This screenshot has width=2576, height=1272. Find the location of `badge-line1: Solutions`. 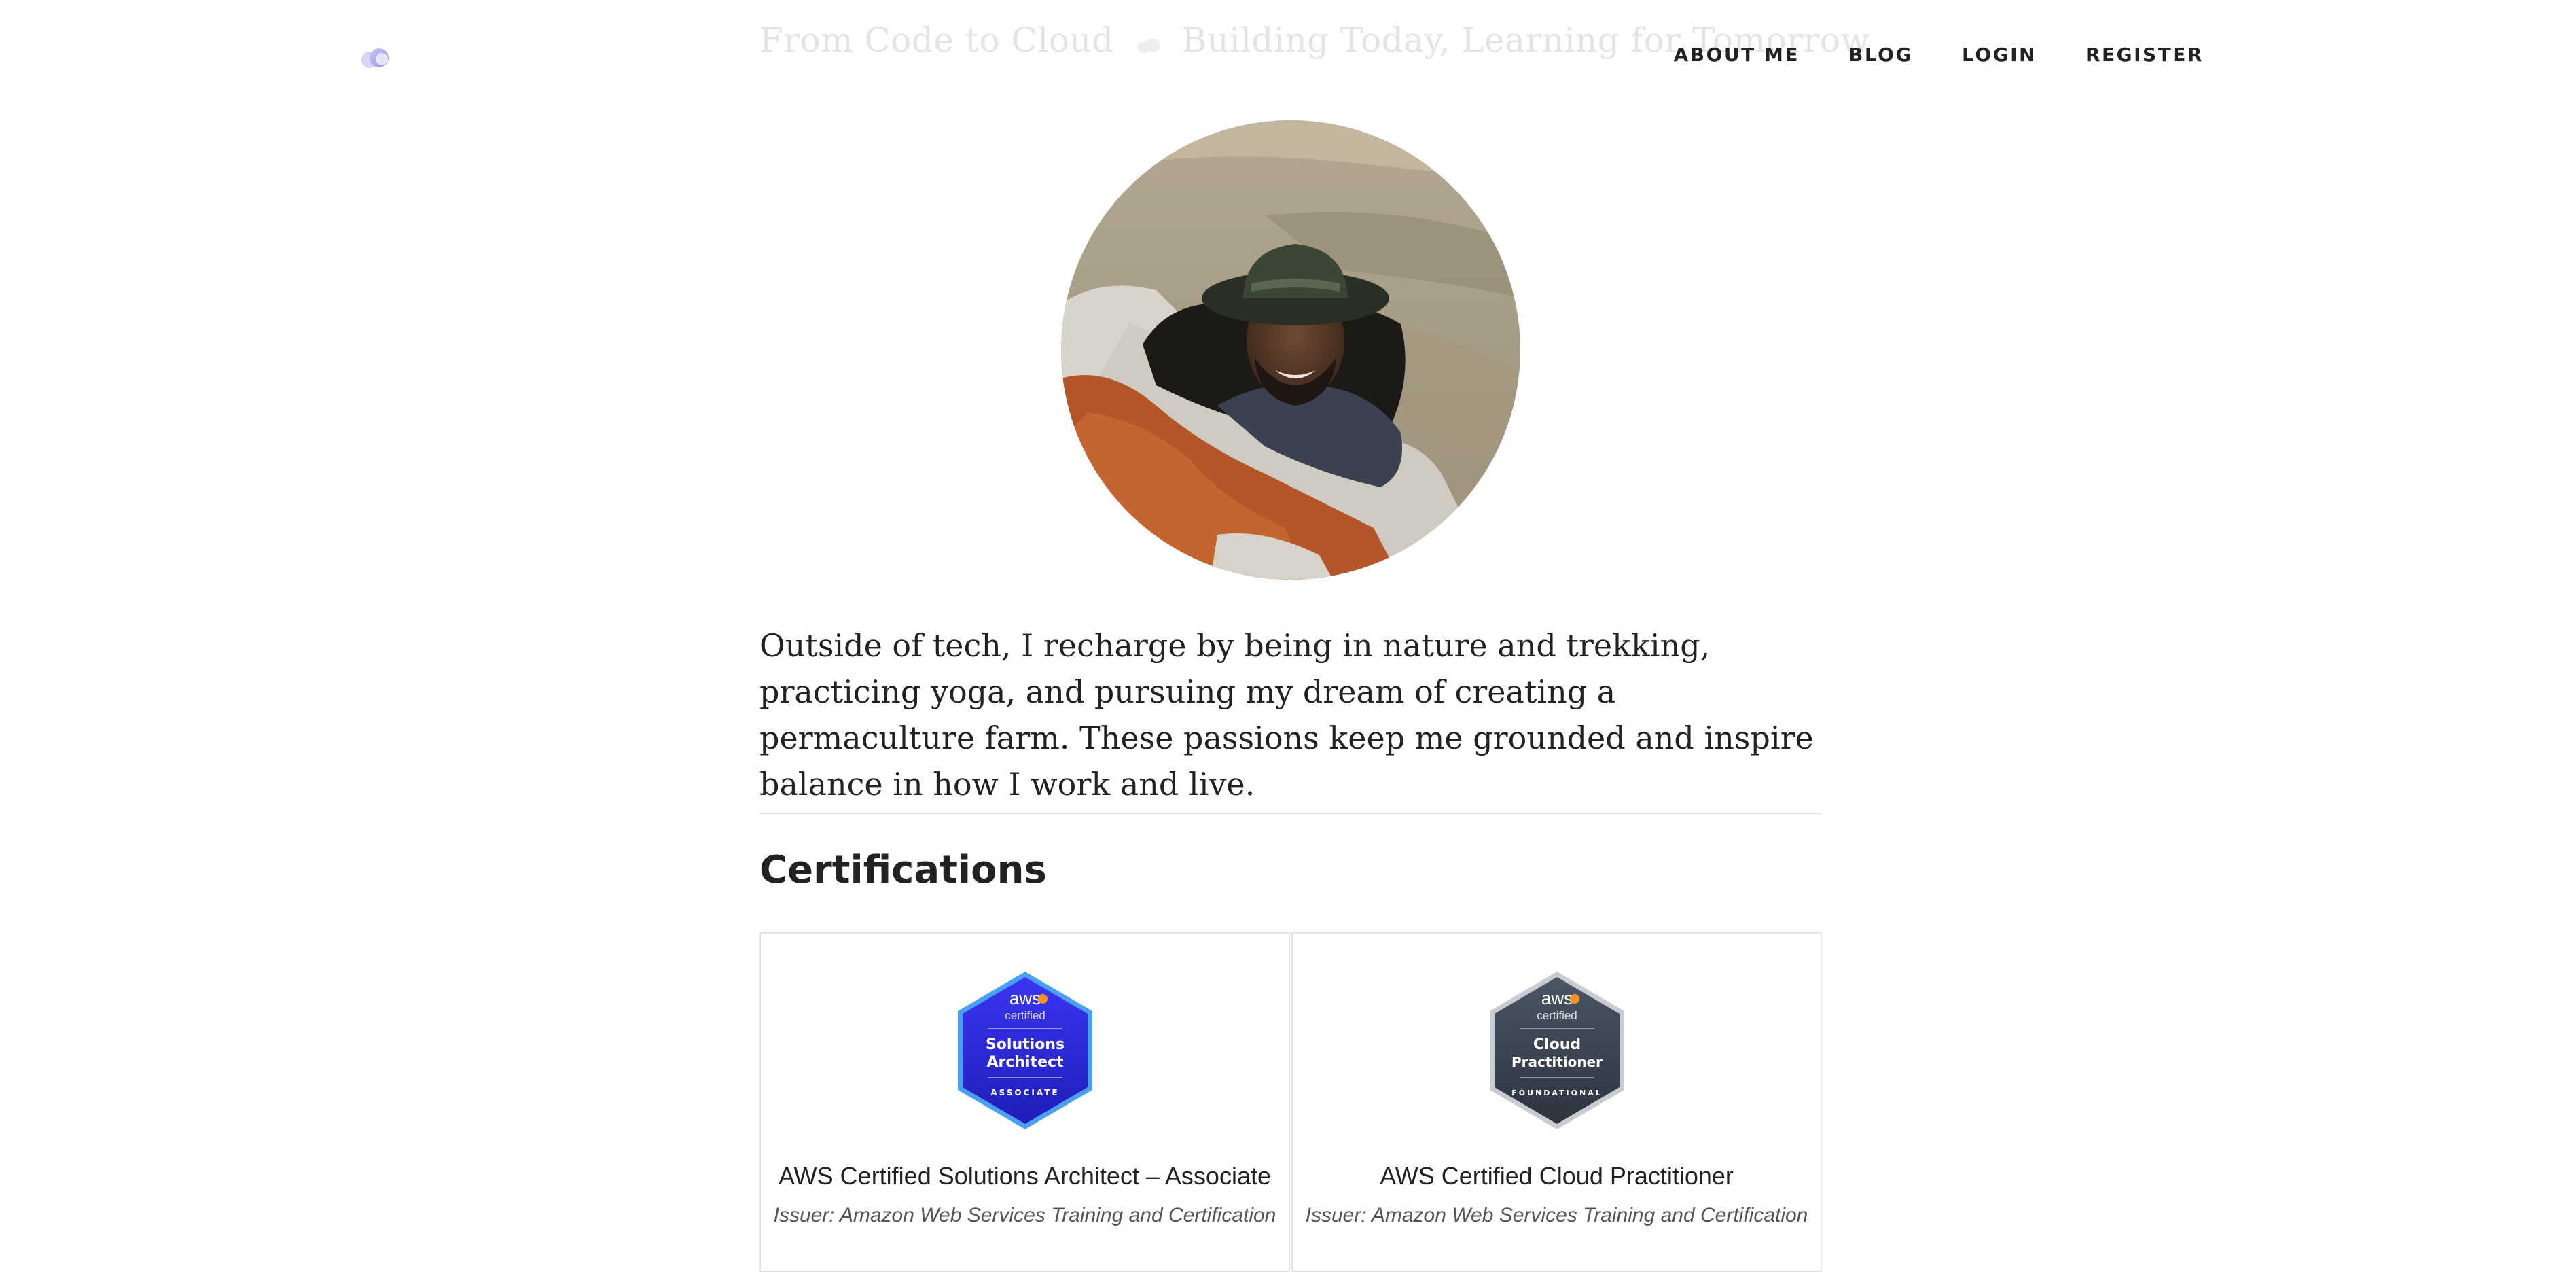

badge-line1: Solutions is located at coordinates (1024, 1044).